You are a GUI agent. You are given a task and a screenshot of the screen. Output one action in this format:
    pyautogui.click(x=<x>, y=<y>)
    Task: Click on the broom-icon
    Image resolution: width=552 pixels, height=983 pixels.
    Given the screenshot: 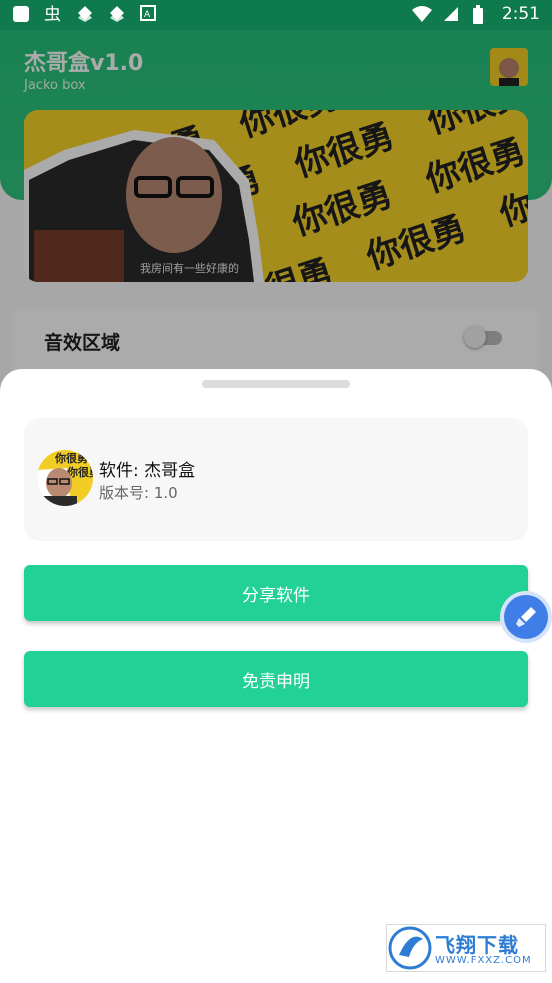 What is the action you would take?
    pyautogui.click(x=526, y=617)
    